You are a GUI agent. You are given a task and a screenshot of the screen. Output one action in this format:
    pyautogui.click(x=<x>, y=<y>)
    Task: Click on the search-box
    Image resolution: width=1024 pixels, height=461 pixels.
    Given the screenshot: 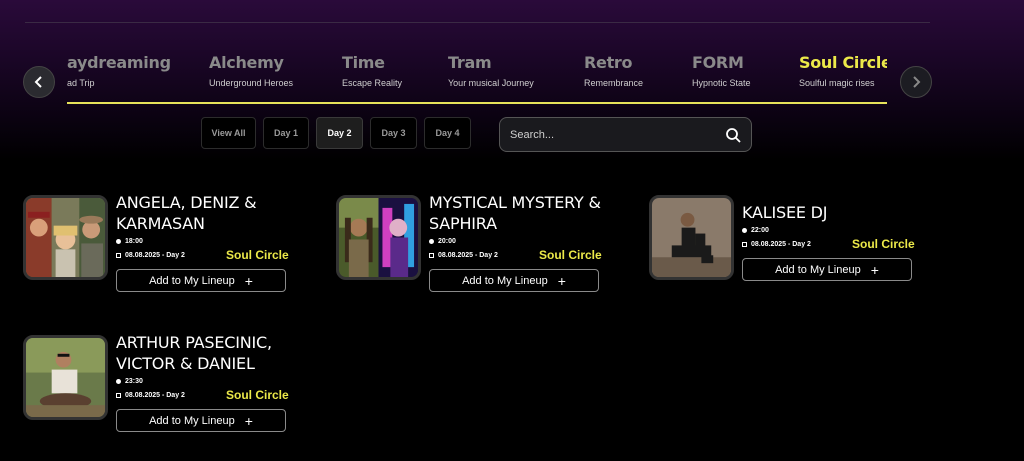 What is the action you would take?
    pyautogui.click(x=625, y=134)
    